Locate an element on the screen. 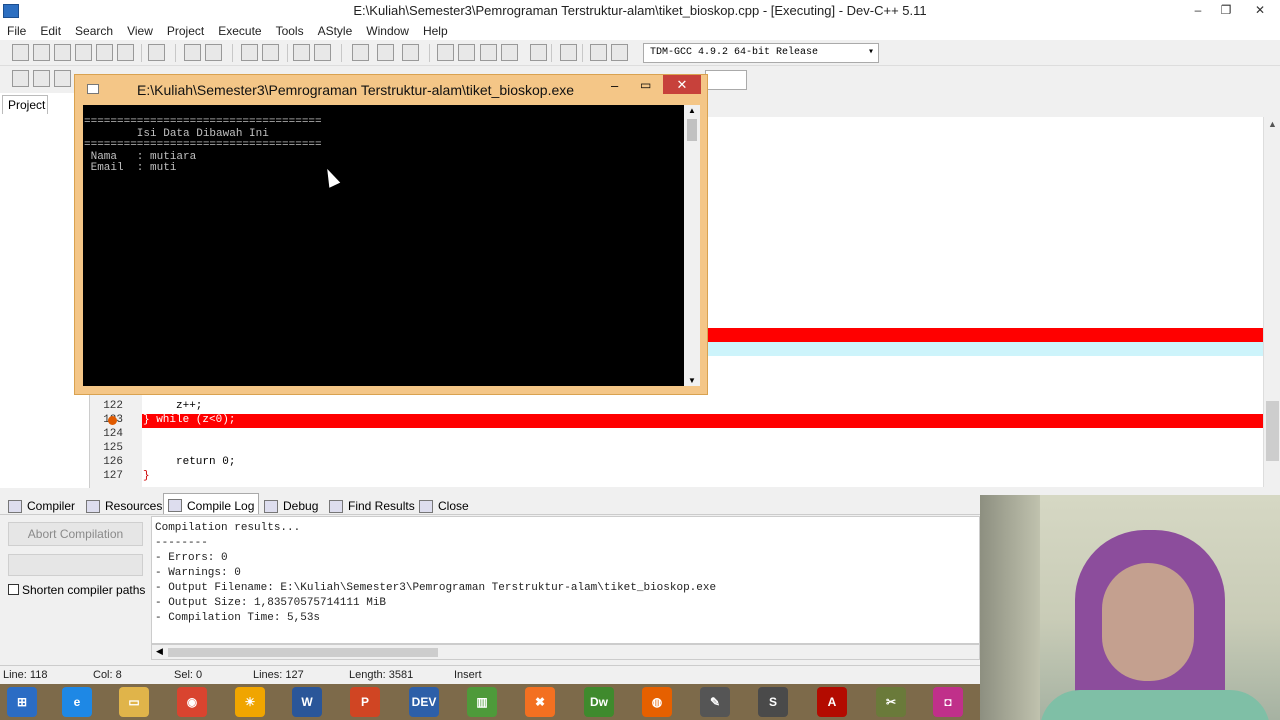  goto-line-icon is located at coordinates (322, 52).